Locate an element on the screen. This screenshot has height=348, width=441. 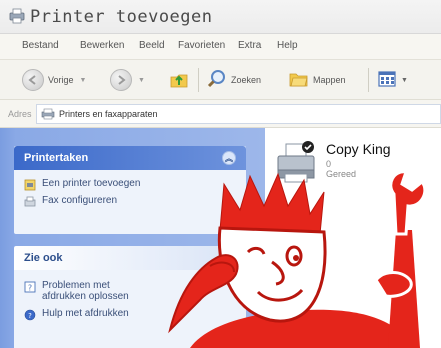
help-icon: ? is located at coordinates (30, 315).